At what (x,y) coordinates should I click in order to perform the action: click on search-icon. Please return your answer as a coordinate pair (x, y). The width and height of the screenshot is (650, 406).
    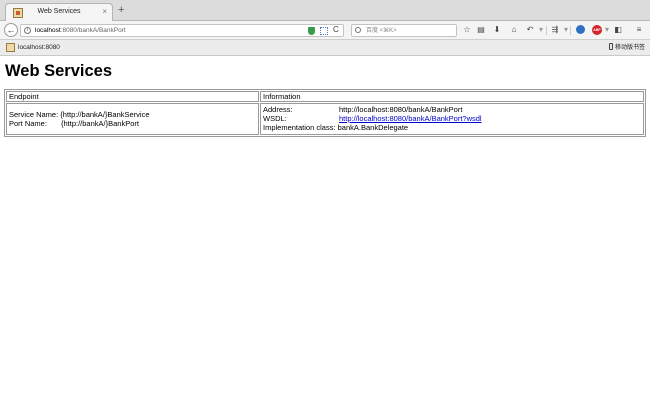
    Looking at the image, I should click on (358, 30).